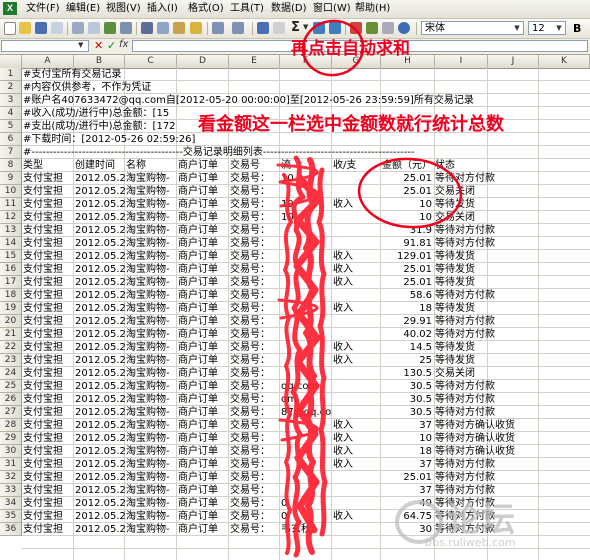 Image resolution: width=590 pixels, height=560 pixels. I want to click on watermark-text: 论坛, so click(481, 520).